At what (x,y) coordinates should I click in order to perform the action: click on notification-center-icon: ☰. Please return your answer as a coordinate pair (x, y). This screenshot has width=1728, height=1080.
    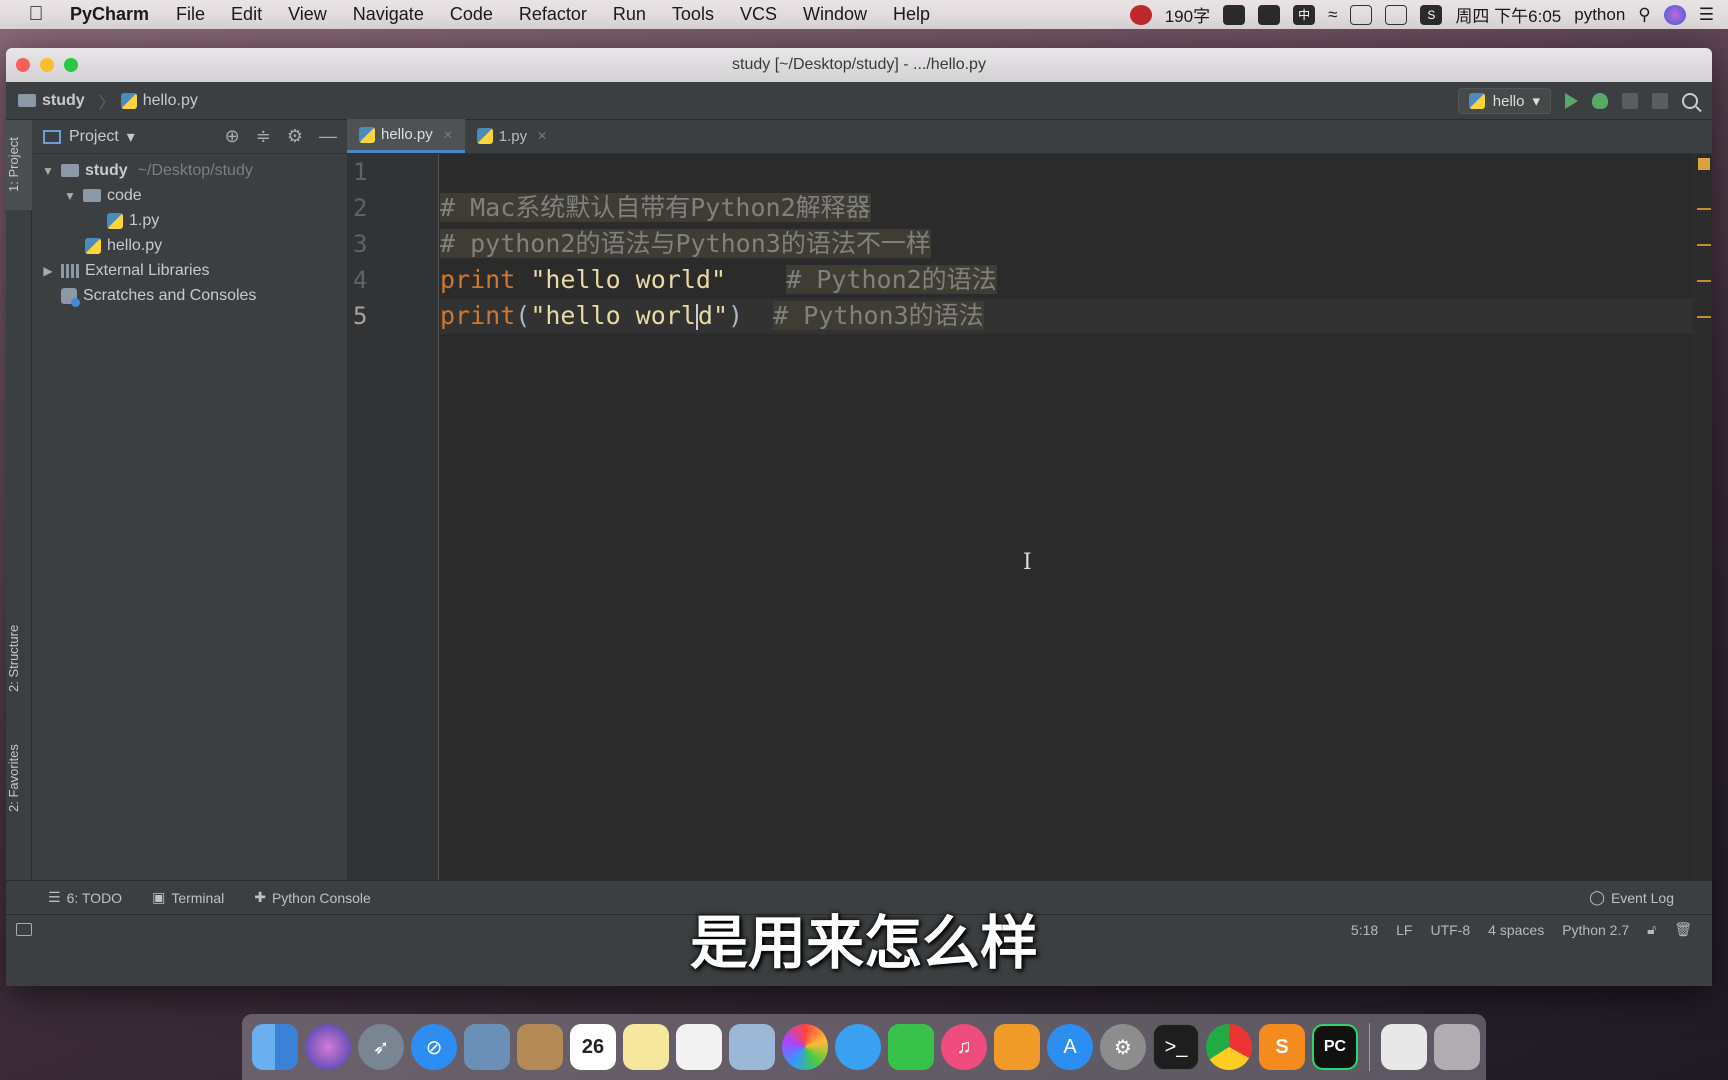
    Looking at the image, I should click on (1706, 15).